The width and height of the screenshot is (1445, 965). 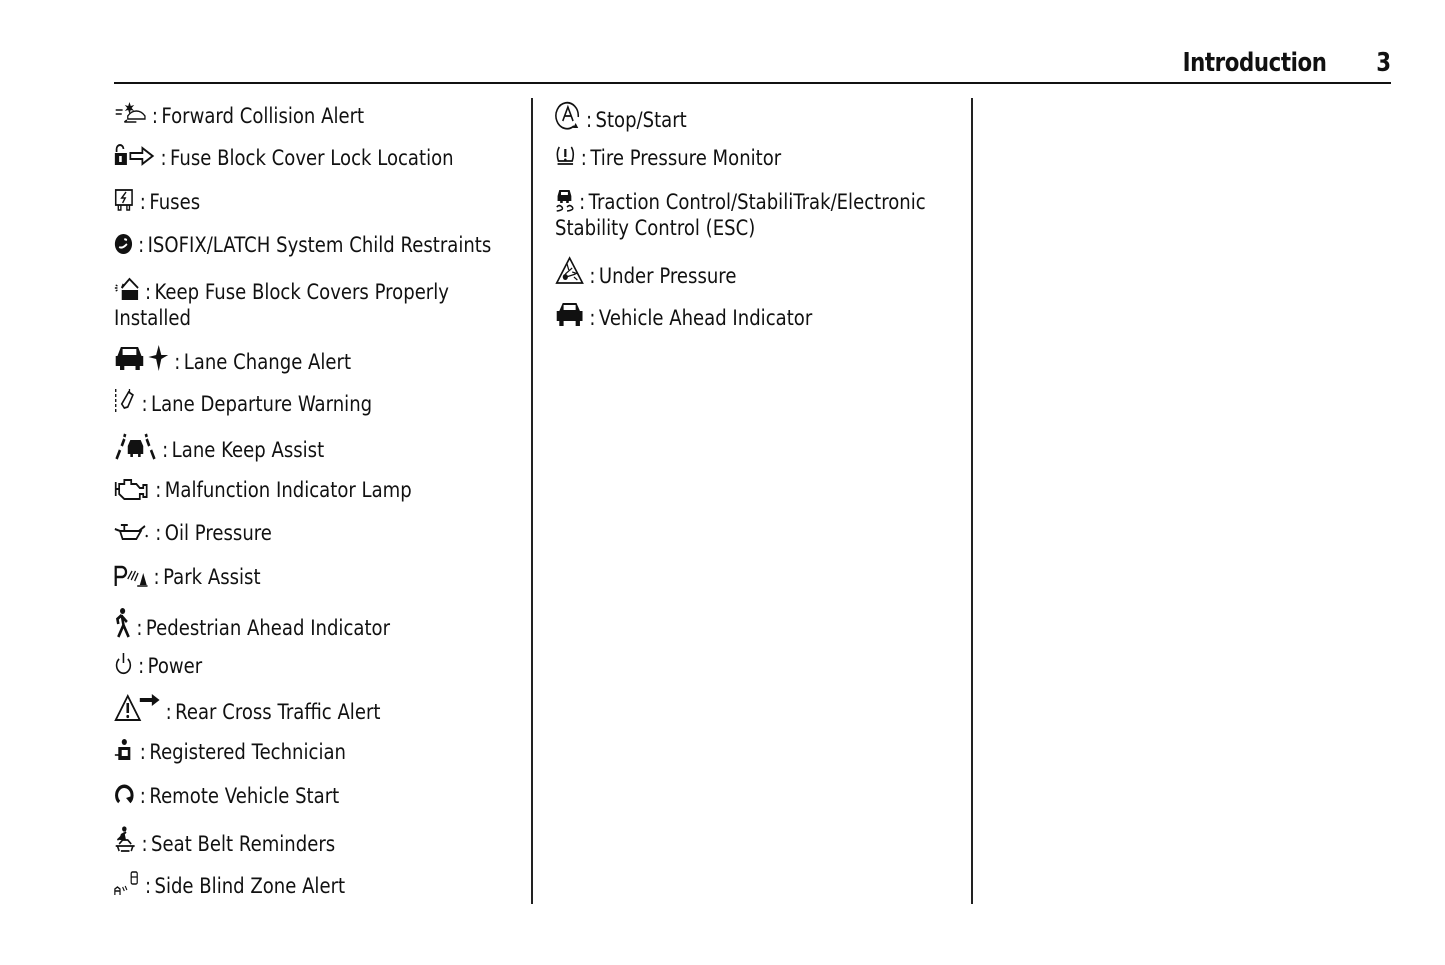 What do you see at coordinates (248, 450) in the screenshot?
I see `entry-label: Lane Keep Assist` at bounding box center [248, 450].